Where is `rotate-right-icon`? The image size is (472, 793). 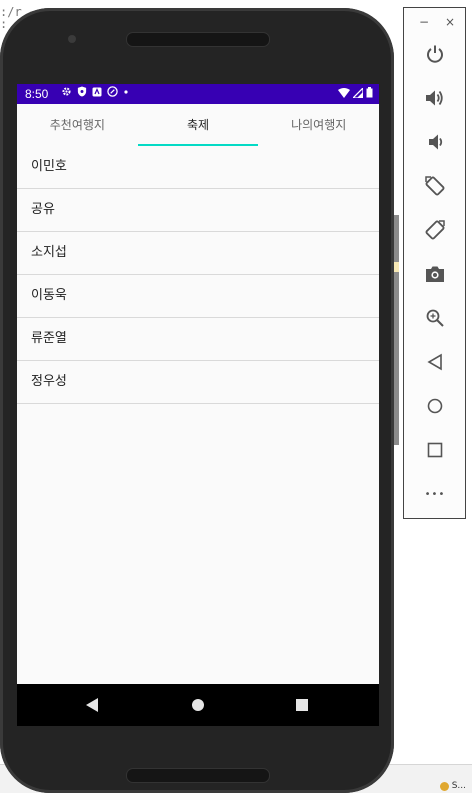
rotate-right-icon is located at coordinates (435, 230).